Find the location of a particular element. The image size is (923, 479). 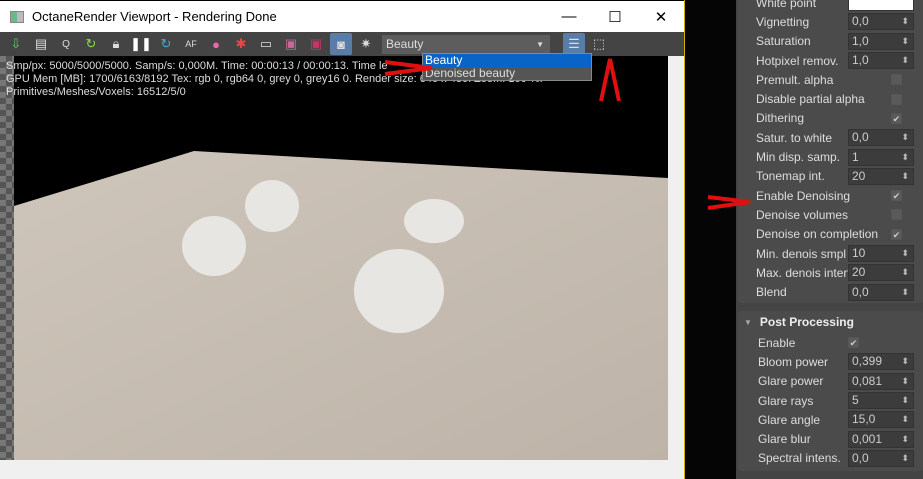

setting-row: Enable Denoising ✔ is located at coordinates (830, 195).